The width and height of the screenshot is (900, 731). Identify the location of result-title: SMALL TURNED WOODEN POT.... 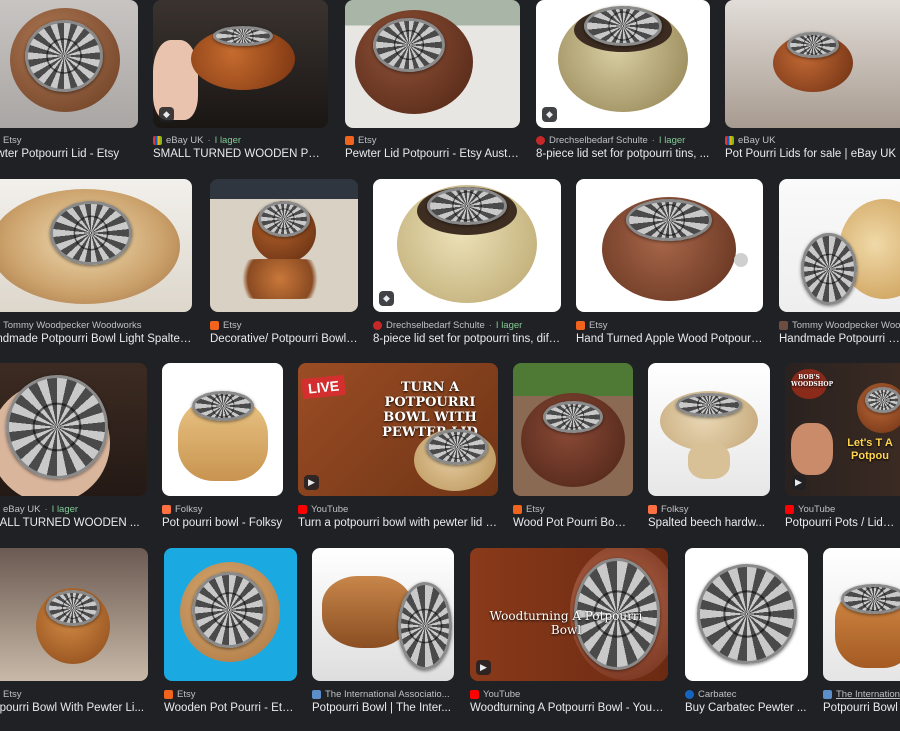
(240, 156).